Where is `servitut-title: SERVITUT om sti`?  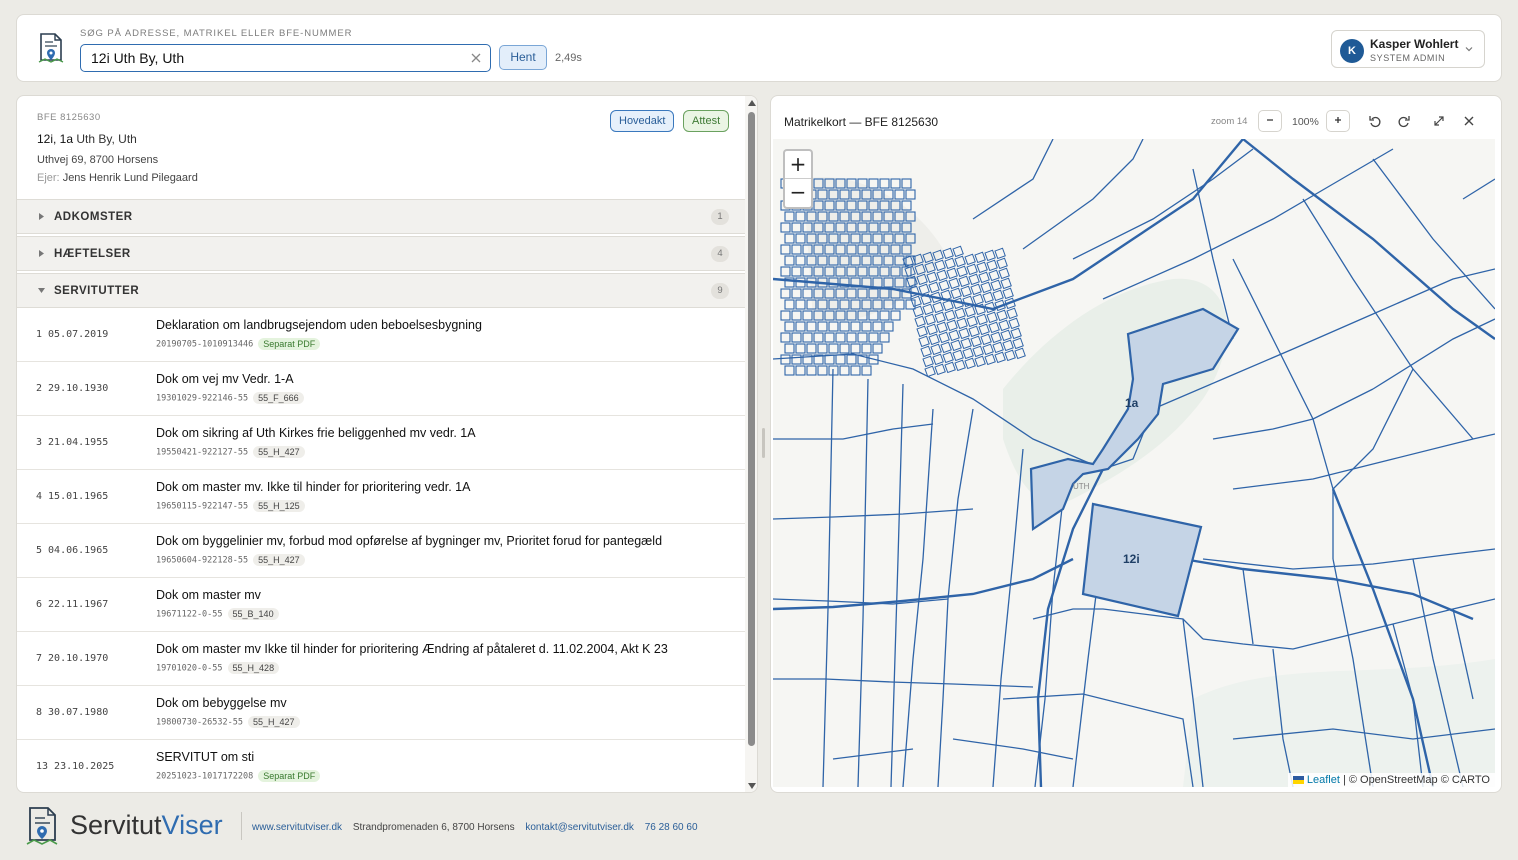
servitut-title: SERVITUT om sti is located at coordinates (205, 757).